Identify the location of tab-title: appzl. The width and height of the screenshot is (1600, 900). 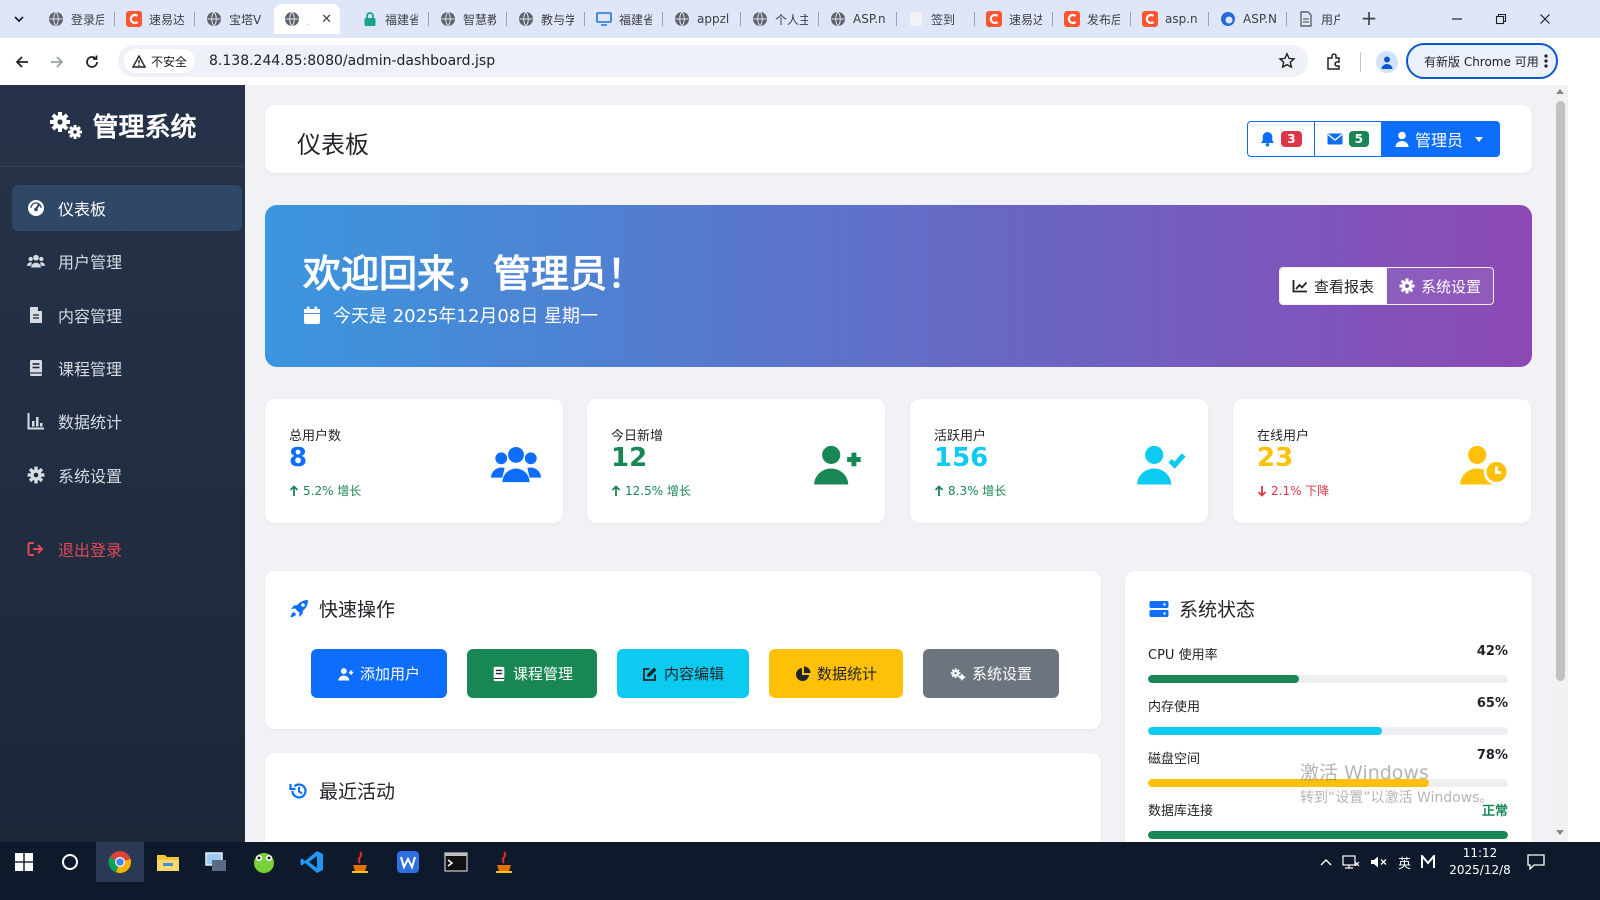
(713, 19).